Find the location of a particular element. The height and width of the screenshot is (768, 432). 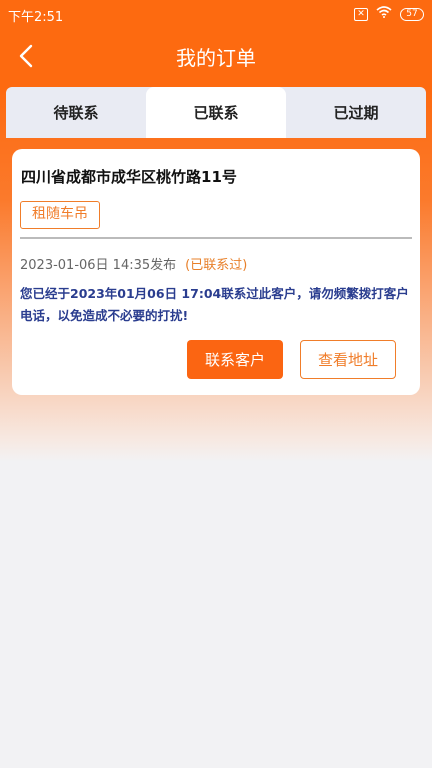

battery-icon: 57 is located at coordinates (412, 14).